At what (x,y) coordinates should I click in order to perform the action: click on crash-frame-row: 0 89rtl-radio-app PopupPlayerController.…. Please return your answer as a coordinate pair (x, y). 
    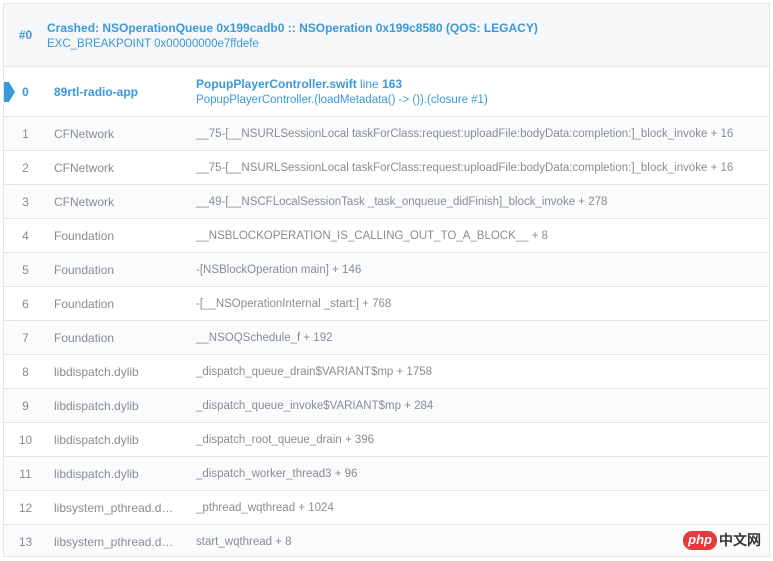
    Looking at the image, I should click on (386, 92).